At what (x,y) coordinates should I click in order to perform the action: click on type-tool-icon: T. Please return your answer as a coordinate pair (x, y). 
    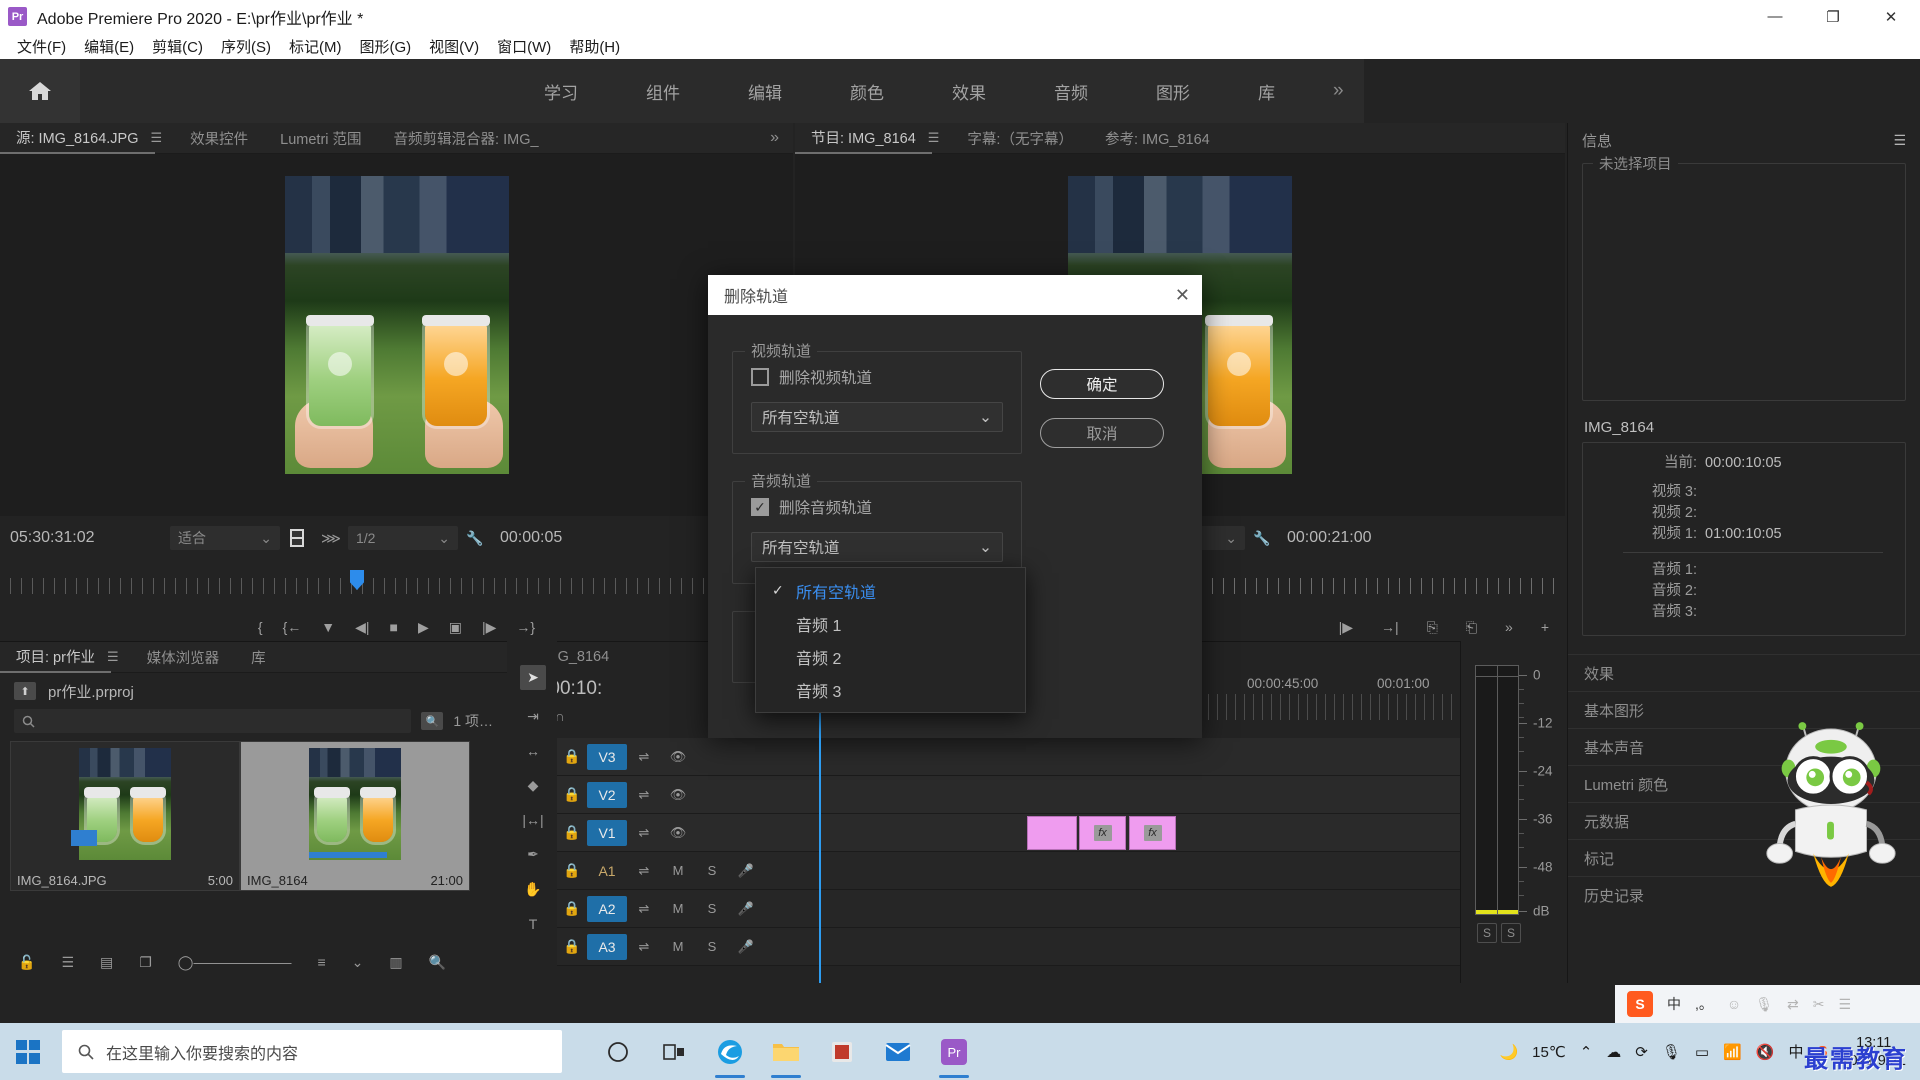
    Looking at the image, I should click on (533, 924).